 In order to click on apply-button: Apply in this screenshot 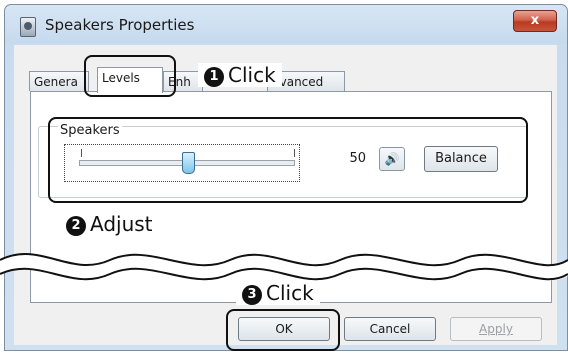, I will do `click(496, 329)`.